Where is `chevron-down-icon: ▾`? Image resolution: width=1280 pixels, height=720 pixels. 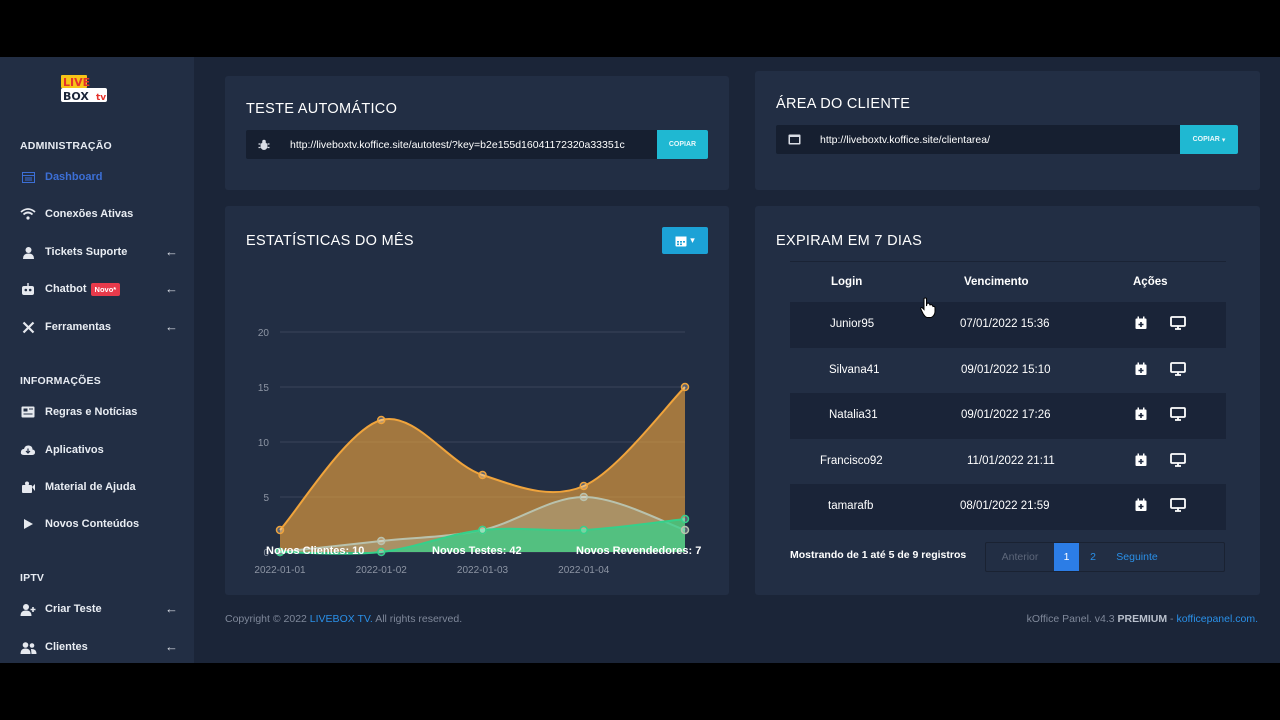 chevron-down-icon: ▾ is located at coordinates (1223, 140).